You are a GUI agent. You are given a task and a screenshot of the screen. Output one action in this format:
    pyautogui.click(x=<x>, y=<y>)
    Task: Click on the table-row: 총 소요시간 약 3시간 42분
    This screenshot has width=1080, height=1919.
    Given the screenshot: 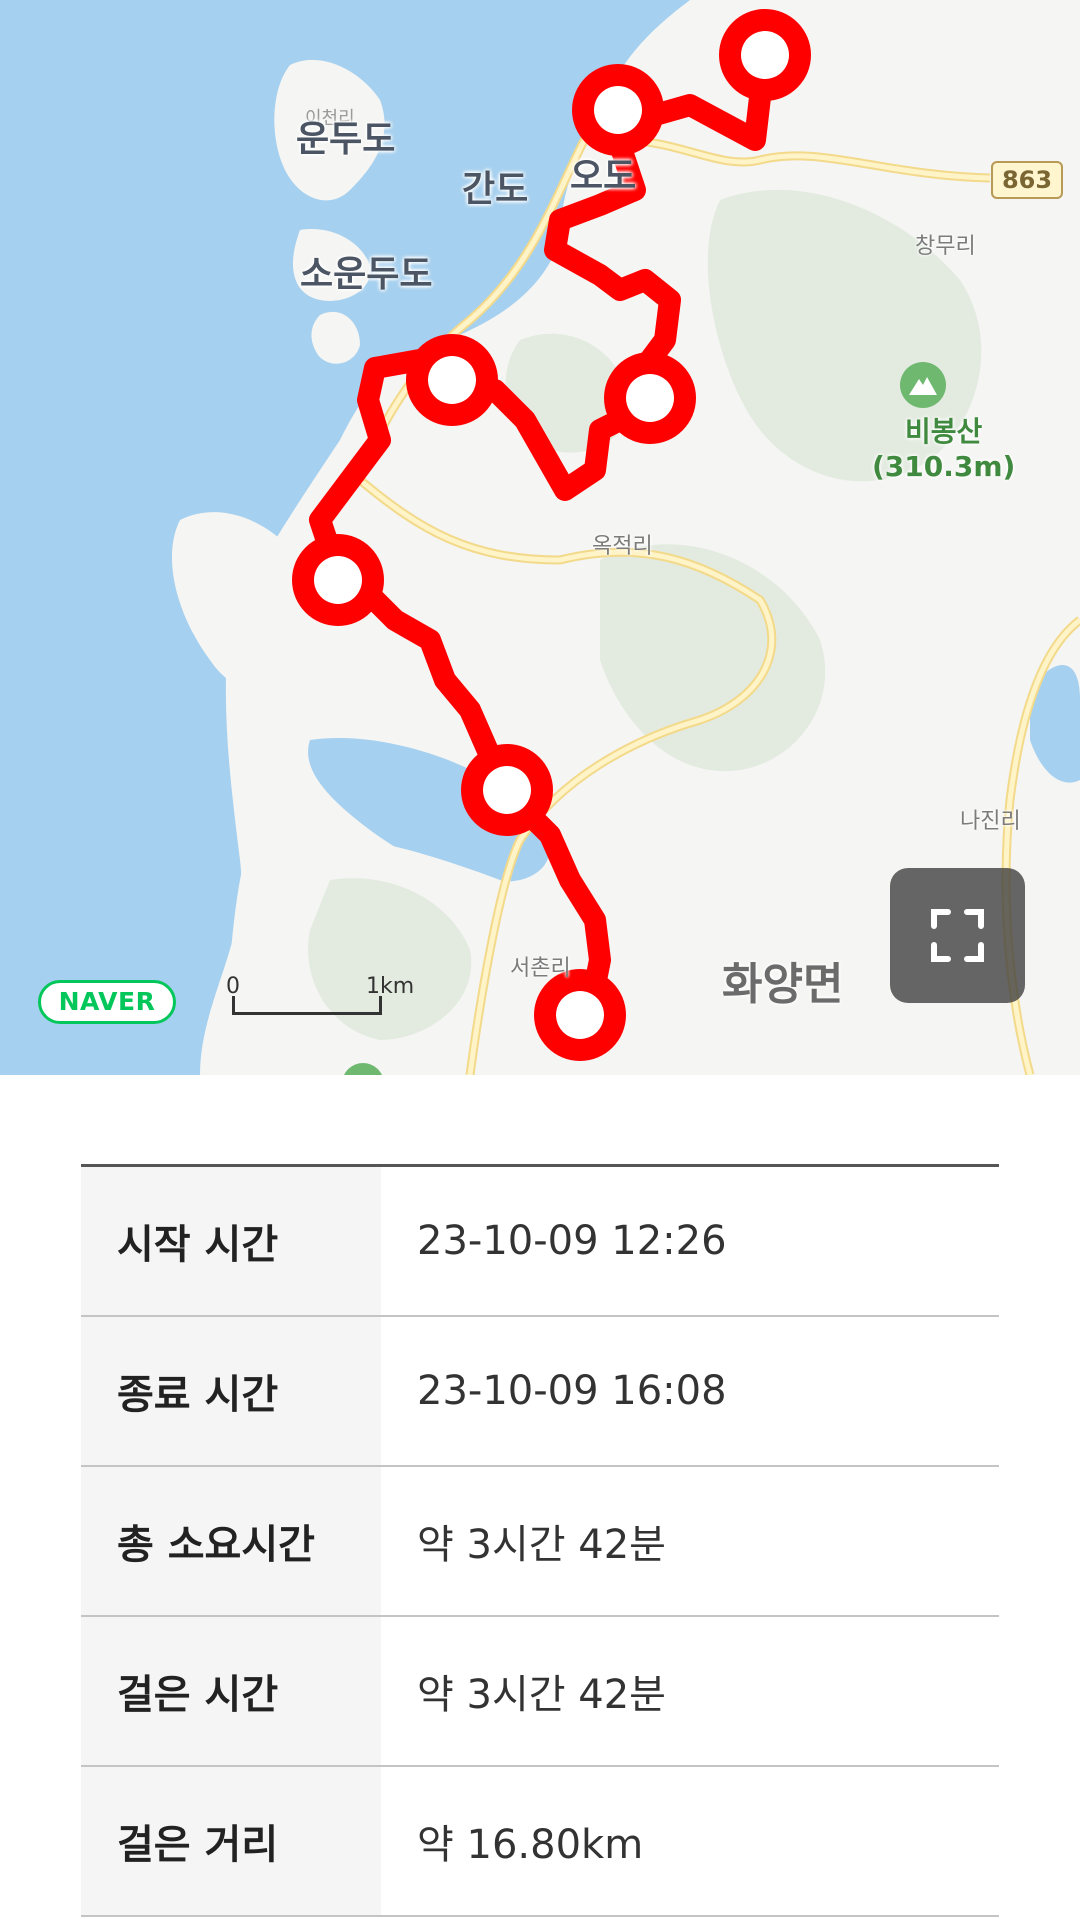 What is the action you would take?
    pyautogui.click(x=540, y=1542)
    